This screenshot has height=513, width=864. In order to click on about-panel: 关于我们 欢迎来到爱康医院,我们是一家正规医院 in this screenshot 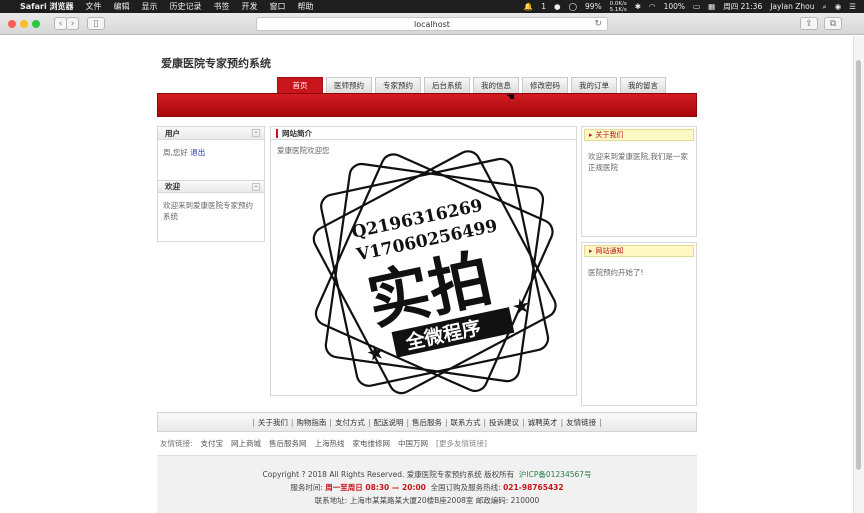, I will do `click(639, 181)`.